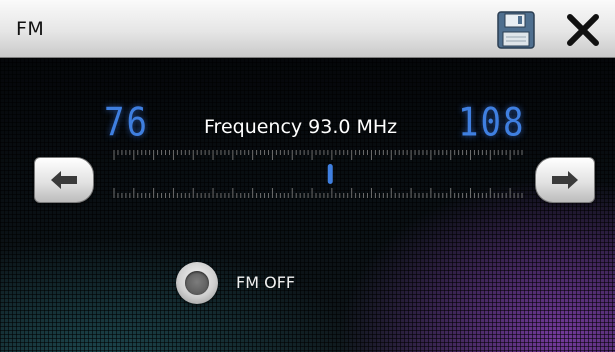 The height and width of the screenshot is (352, 615). What do you see at coordinates (353, 127) in the screenshot?
I see `frequency-value: 93.0 MHz` at bounding box center [353, 127].